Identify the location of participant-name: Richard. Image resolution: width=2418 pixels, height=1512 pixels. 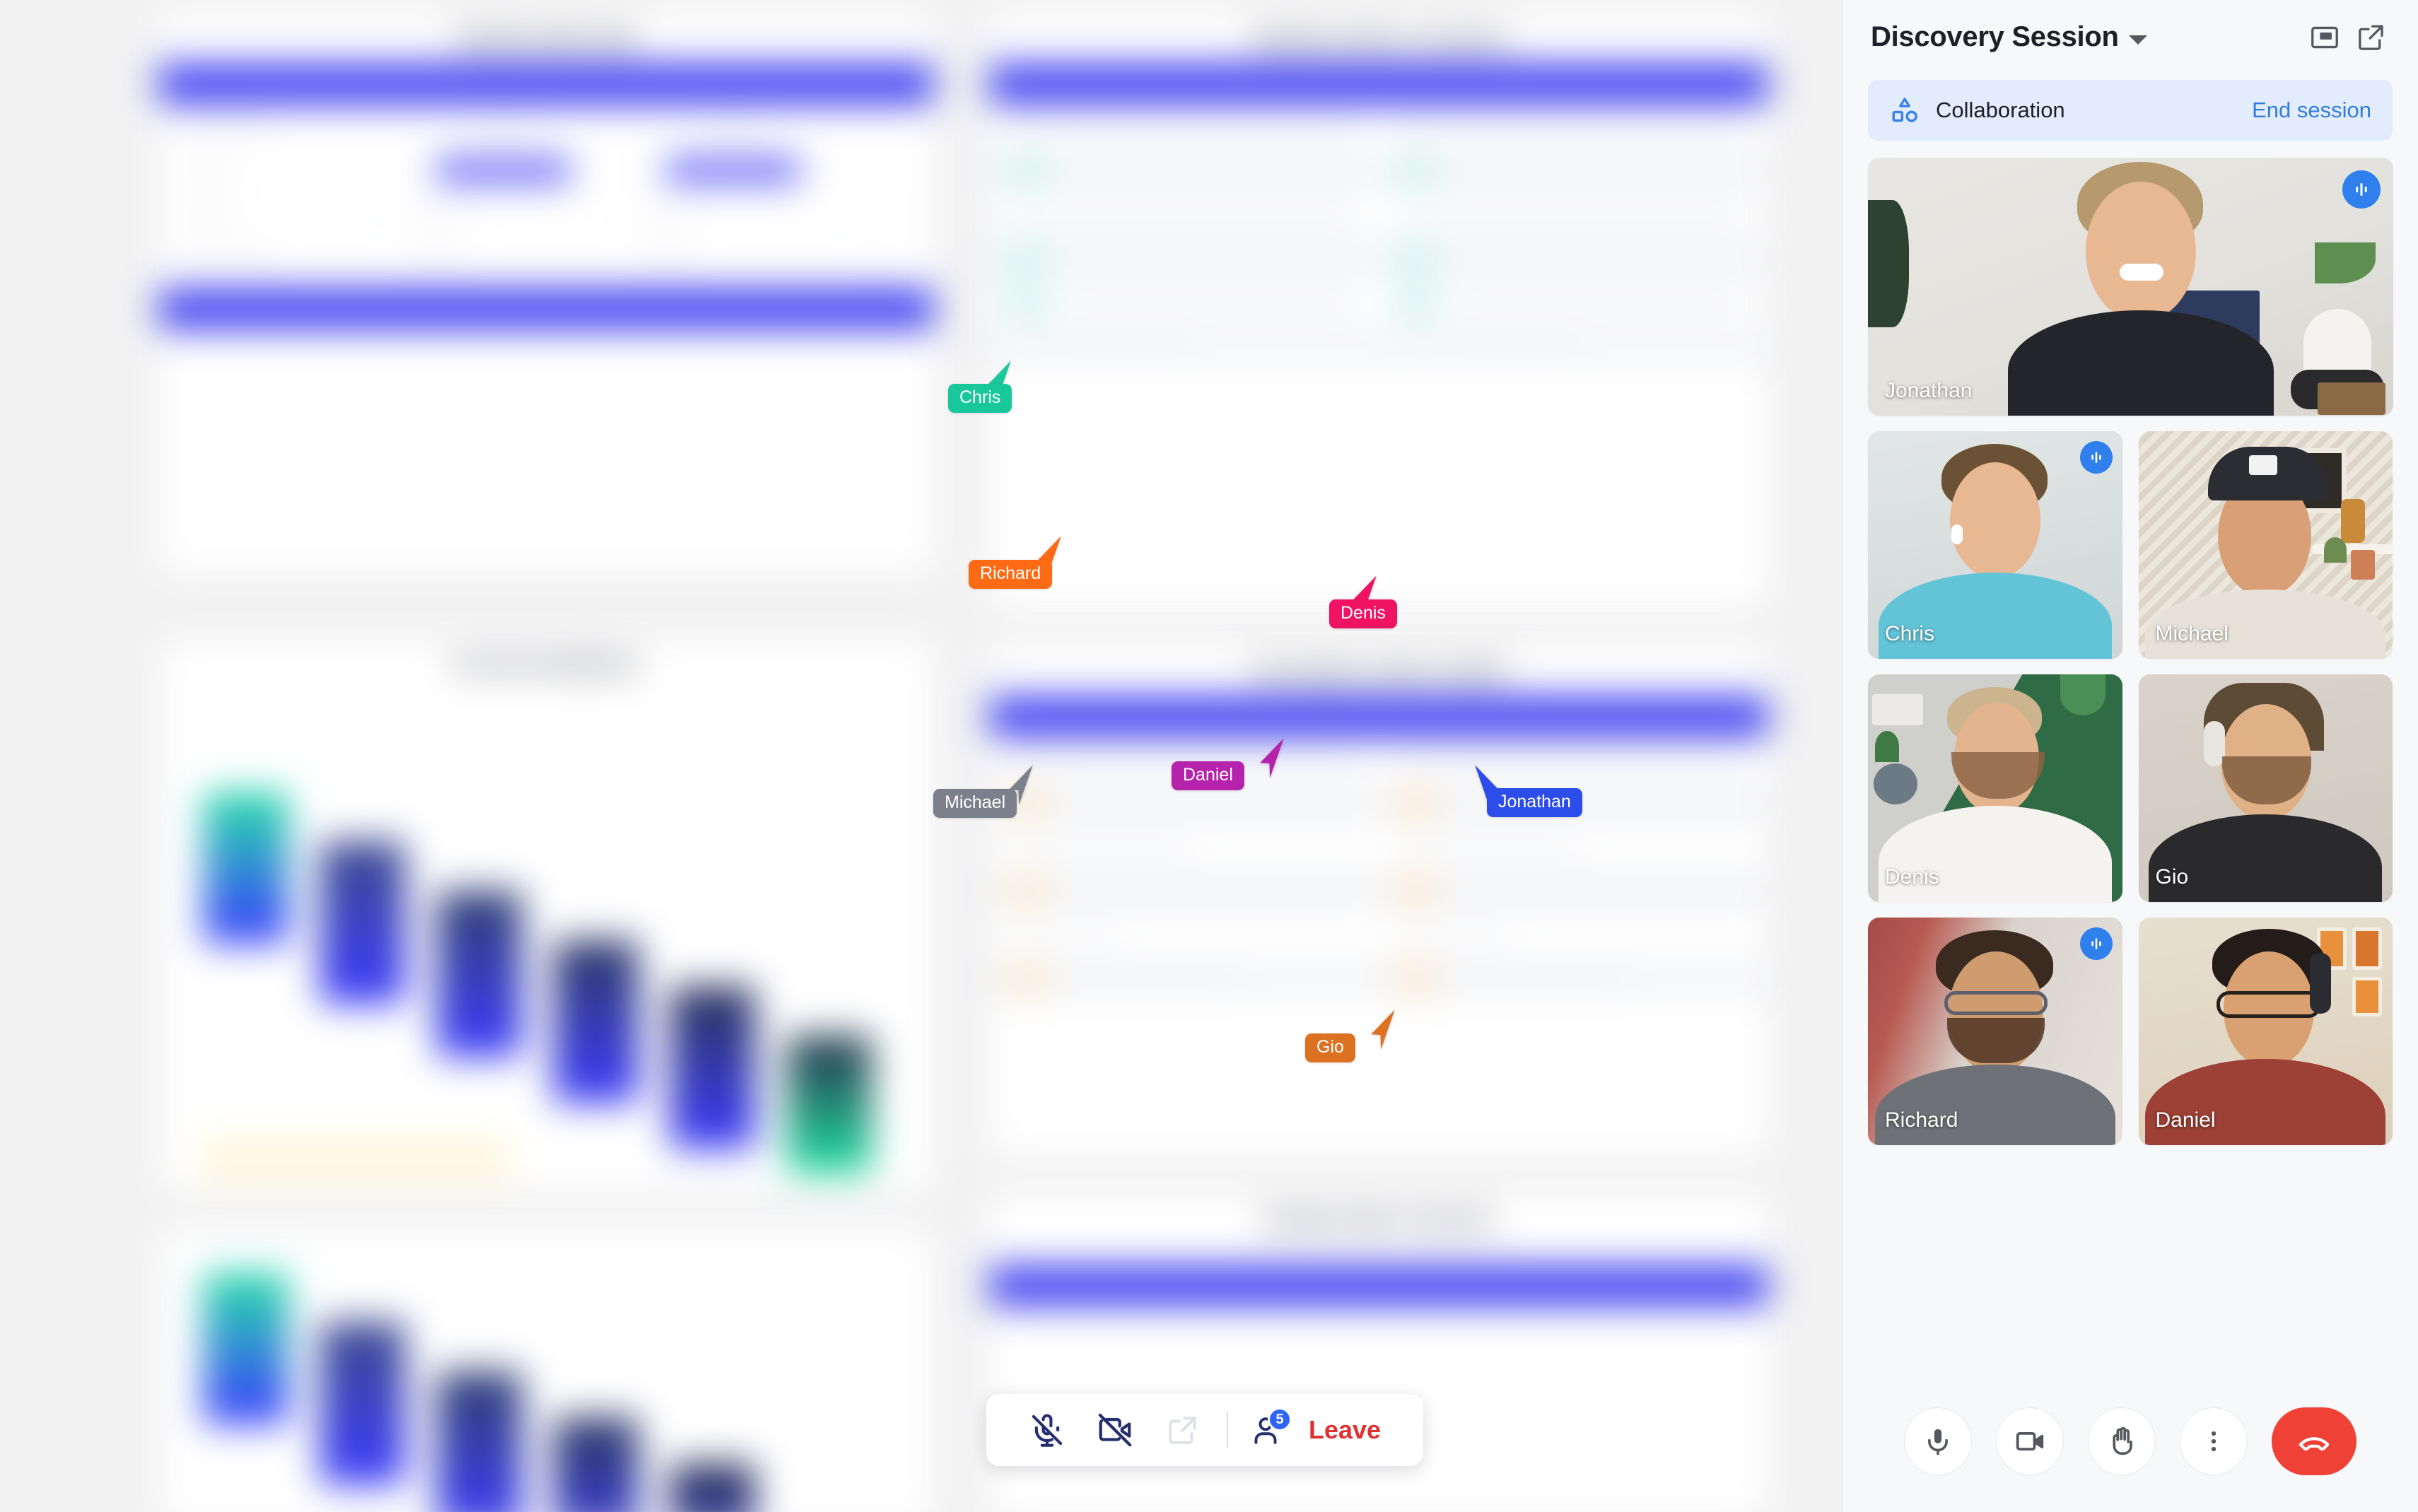
(1921, 1120).